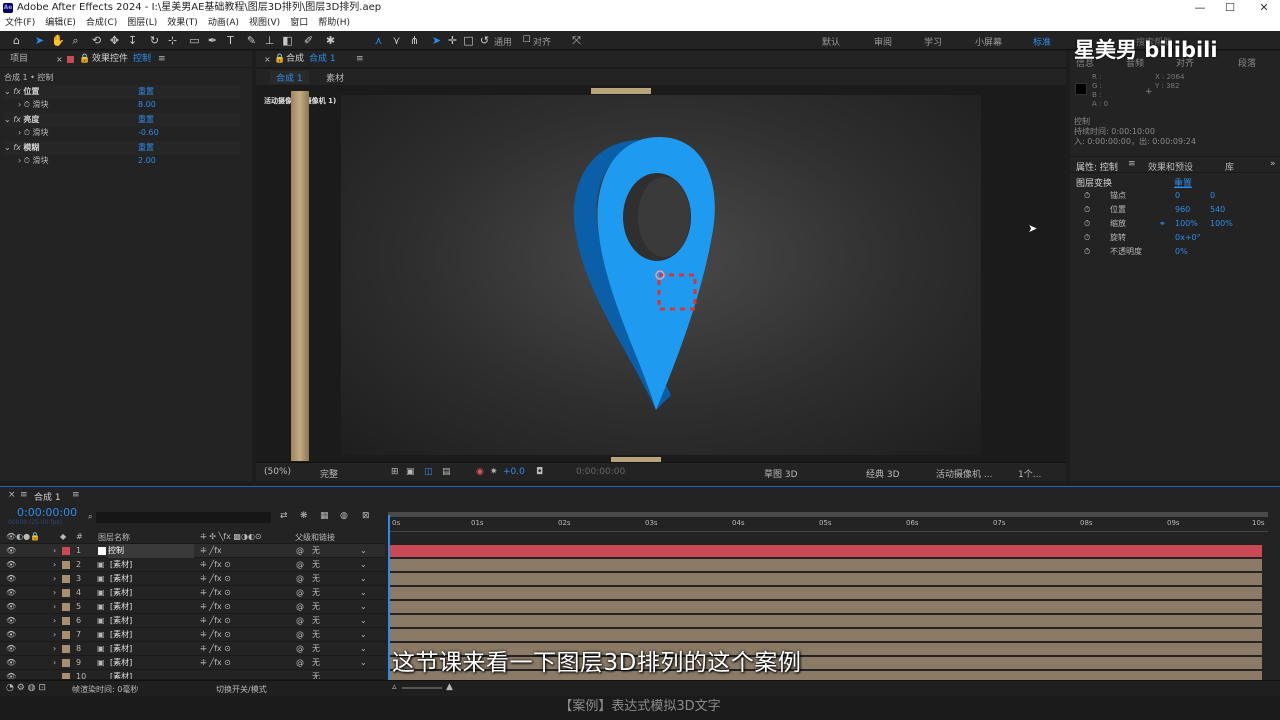 The height and width of the screenshot is (720, 1280). I want to click on pan-behind-icon: ⊹, so click(172, 40).